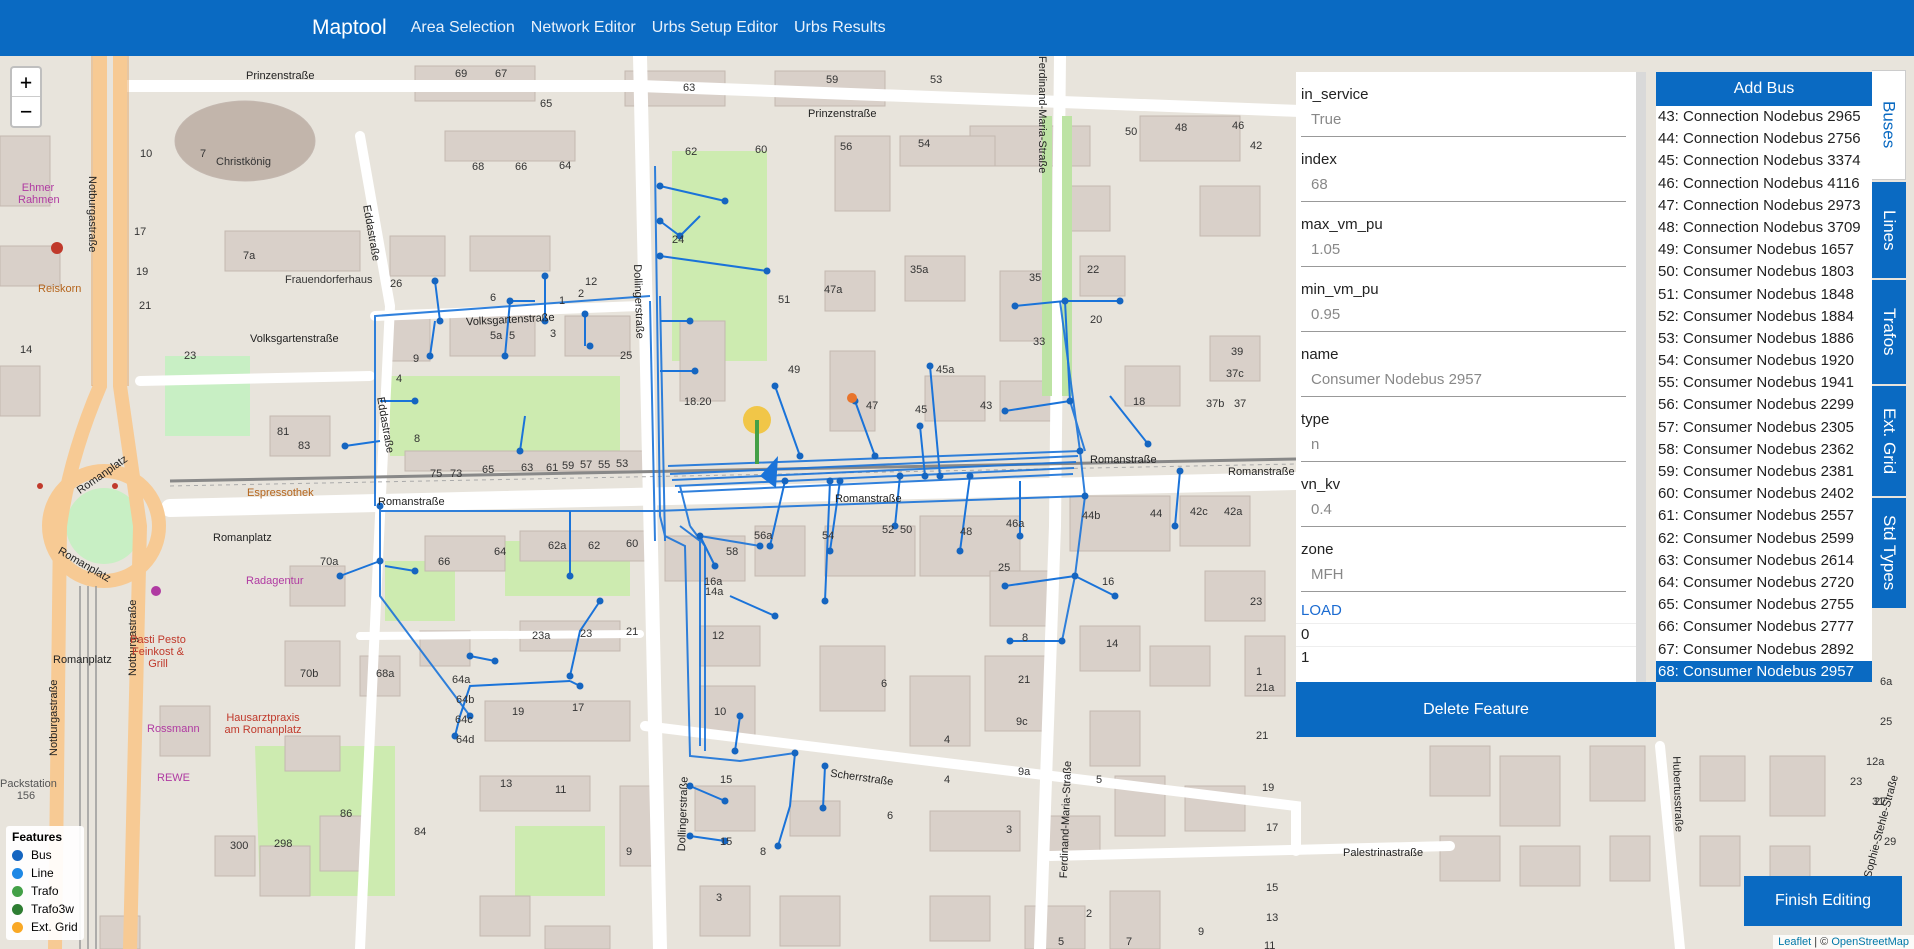 The width and height of the screenshot is (1914, 949). Describe the element at coordinates (329, 280) in the screenshot. I see `place-label: Frauendorferhaus` at that location.